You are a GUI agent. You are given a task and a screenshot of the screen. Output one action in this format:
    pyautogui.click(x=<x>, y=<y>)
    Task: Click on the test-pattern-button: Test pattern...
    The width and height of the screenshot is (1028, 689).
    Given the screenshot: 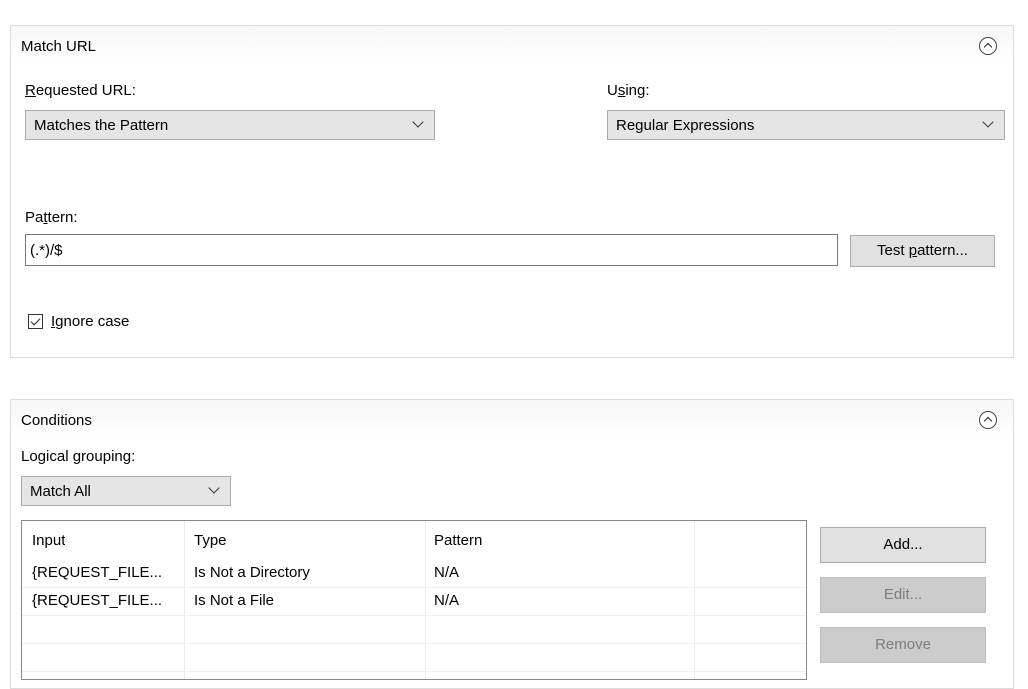 What is the action you would take?
    pyautogui.click(x=922, y=251)
    